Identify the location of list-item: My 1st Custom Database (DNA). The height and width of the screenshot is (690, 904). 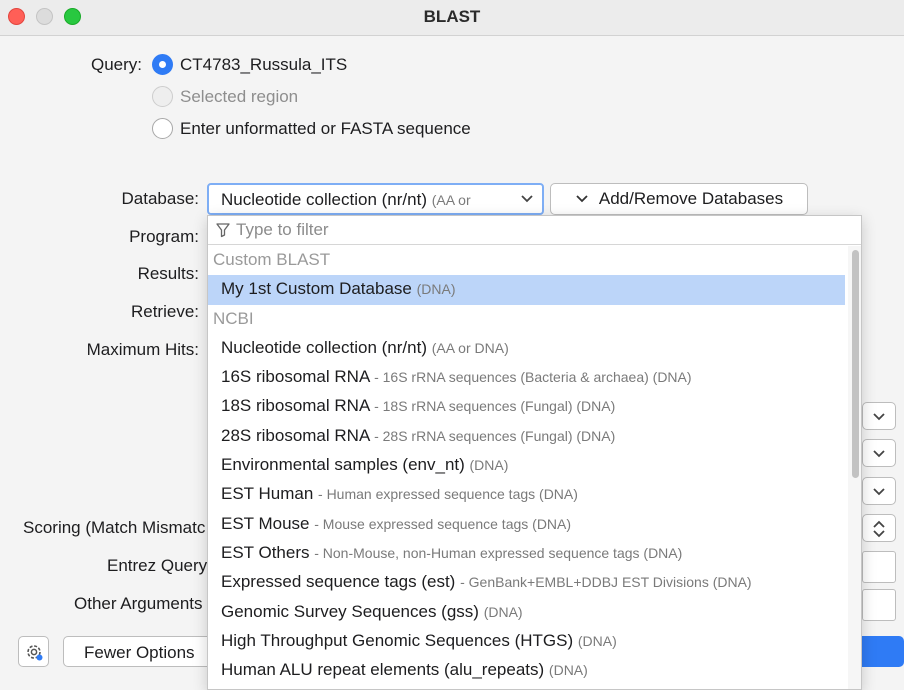
(526, 290).